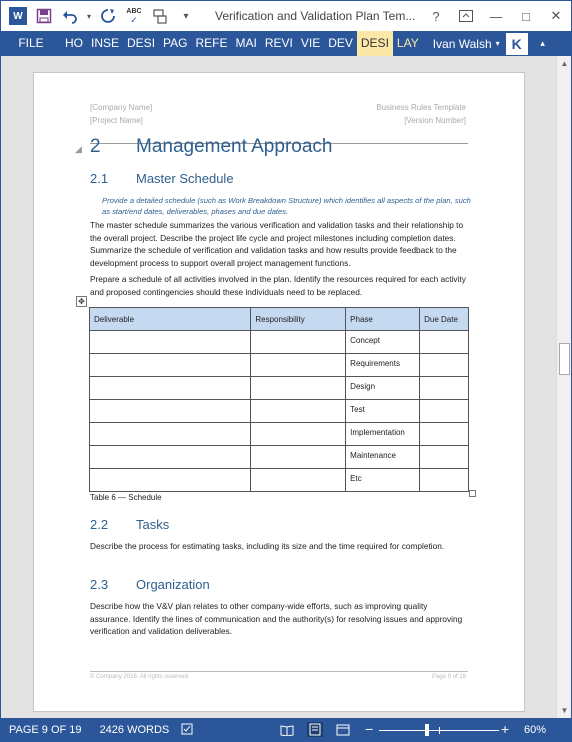  Describe the element at coordinates (556, 16) in the screenshot. I see `close-button: ✕` at that location.